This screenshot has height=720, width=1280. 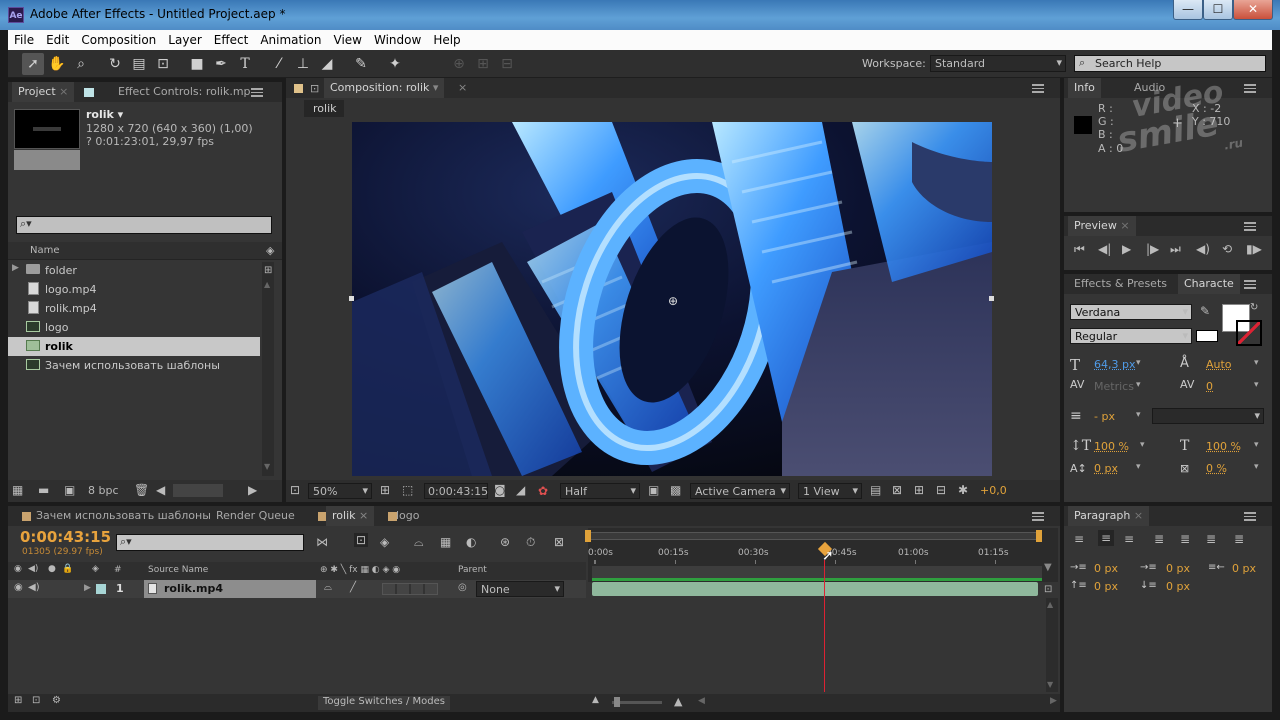 What do you see at coordinates (56, 700) in the screenshot?
I see `expand-in-out-icon: ⚙` at bounding box center [56, 700].